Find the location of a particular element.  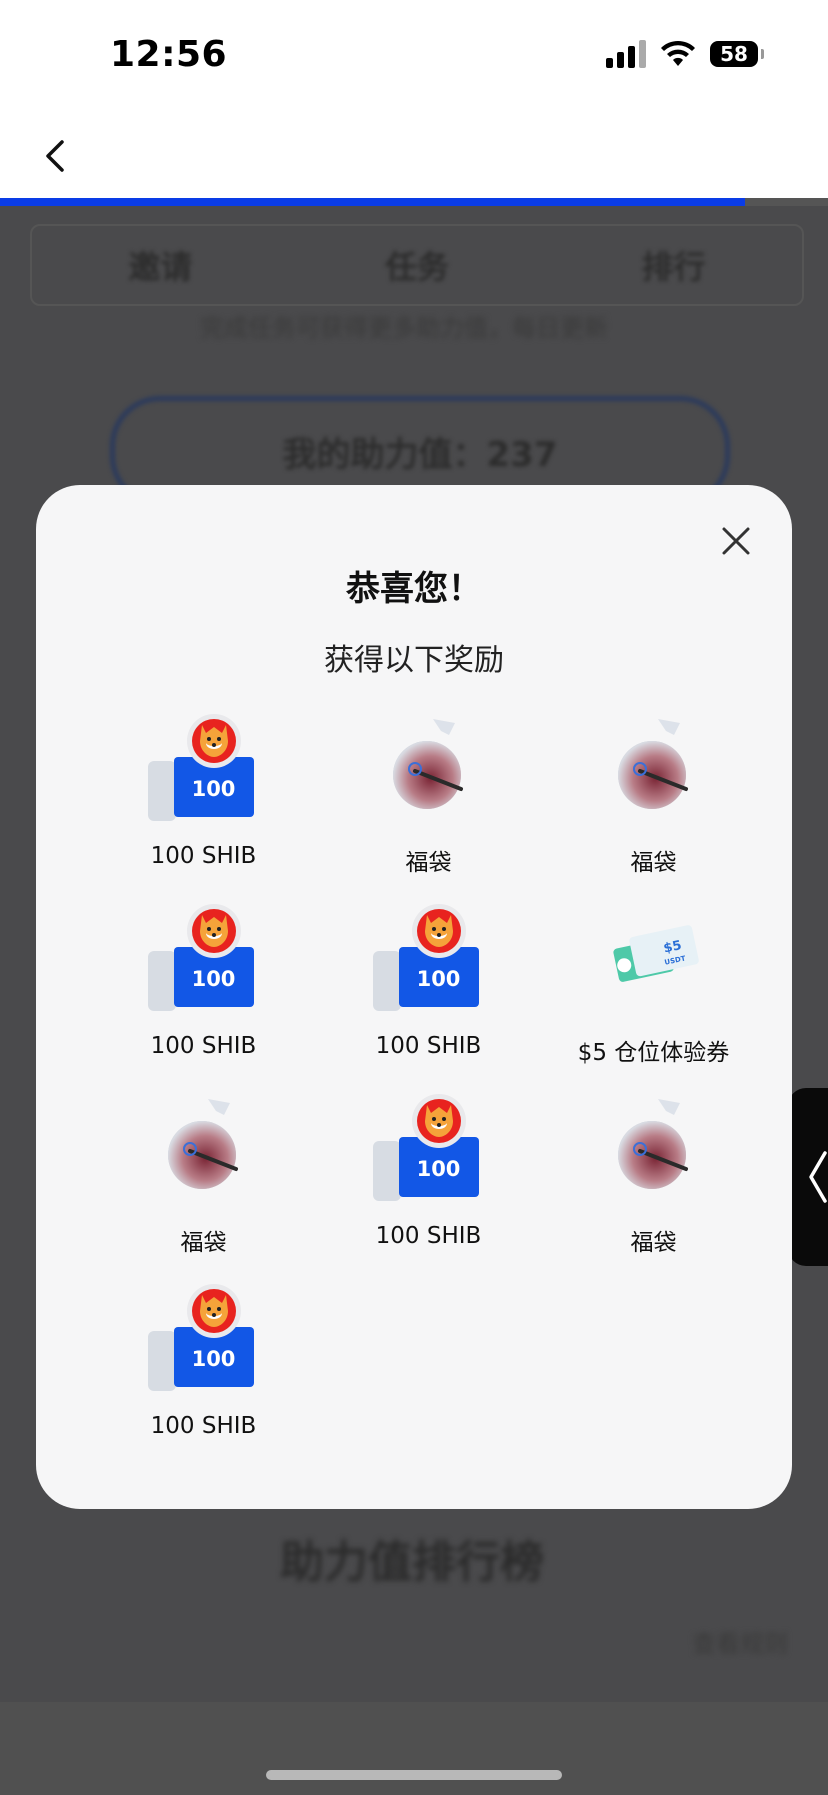

background-tab: 邀请 is located at coordinates (160, 267).